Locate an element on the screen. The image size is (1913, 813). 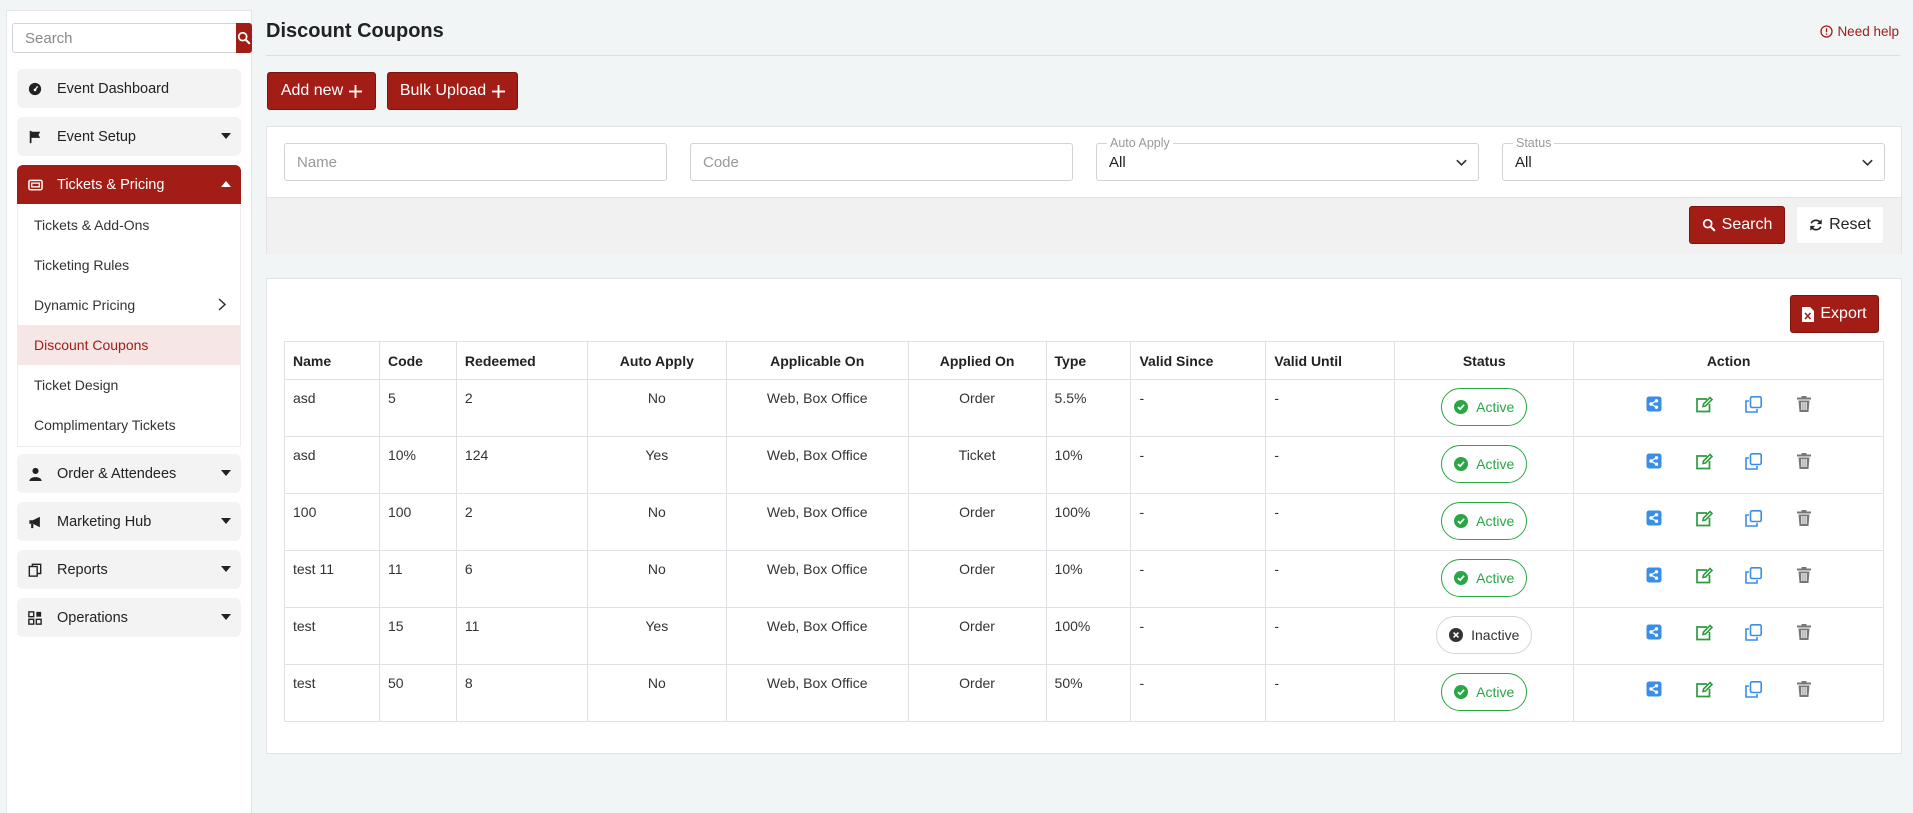
nav-event-dashboard: Event Dashboard is located at coordinates (129, 88).